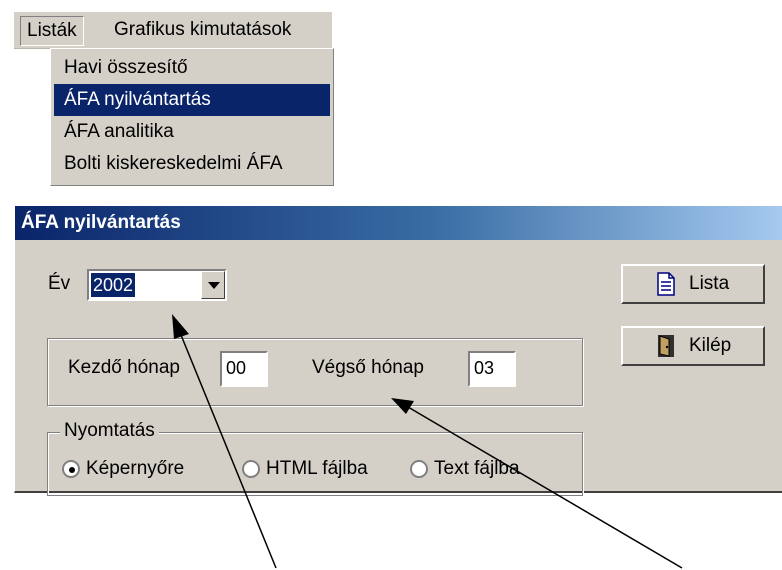 The height and width of the screenshot is (570, 782). I want to click on arrow-to-year, so click(224, 441).